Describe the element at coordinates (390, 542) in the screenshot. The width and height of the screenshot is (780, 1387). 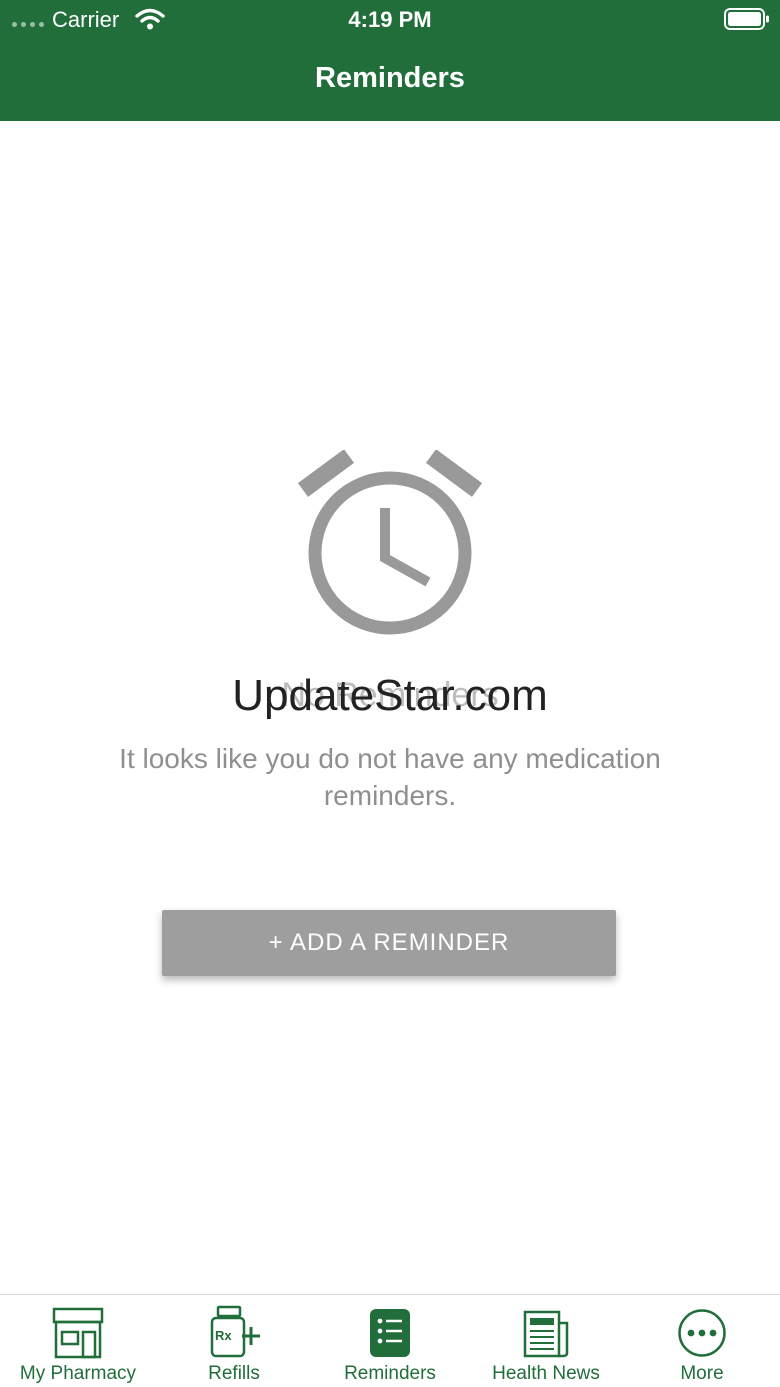
I see `alarm-clock-icon` at that location.